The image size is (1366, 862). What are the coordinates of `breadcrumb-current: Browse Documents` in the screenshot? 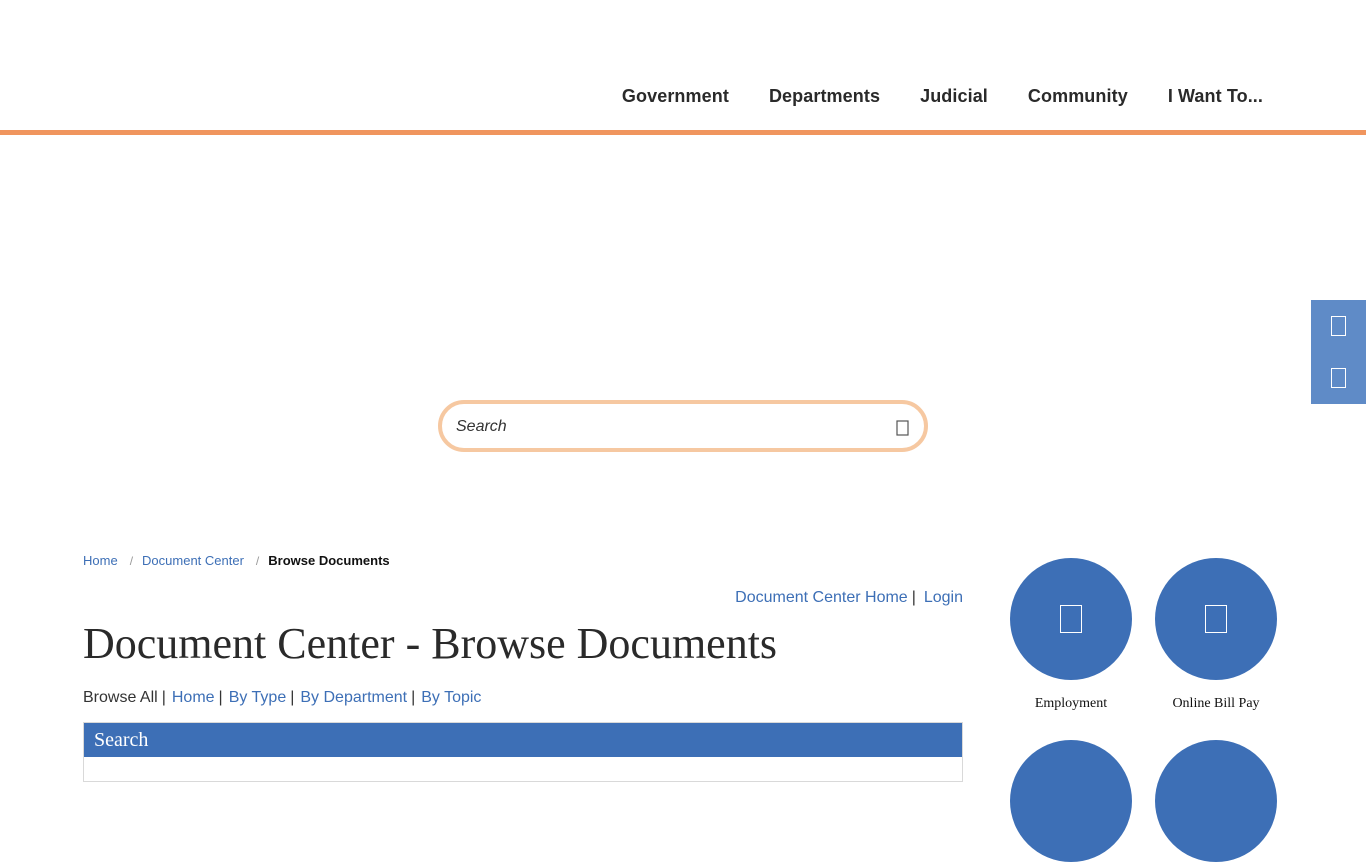 It's located at (329, 560).